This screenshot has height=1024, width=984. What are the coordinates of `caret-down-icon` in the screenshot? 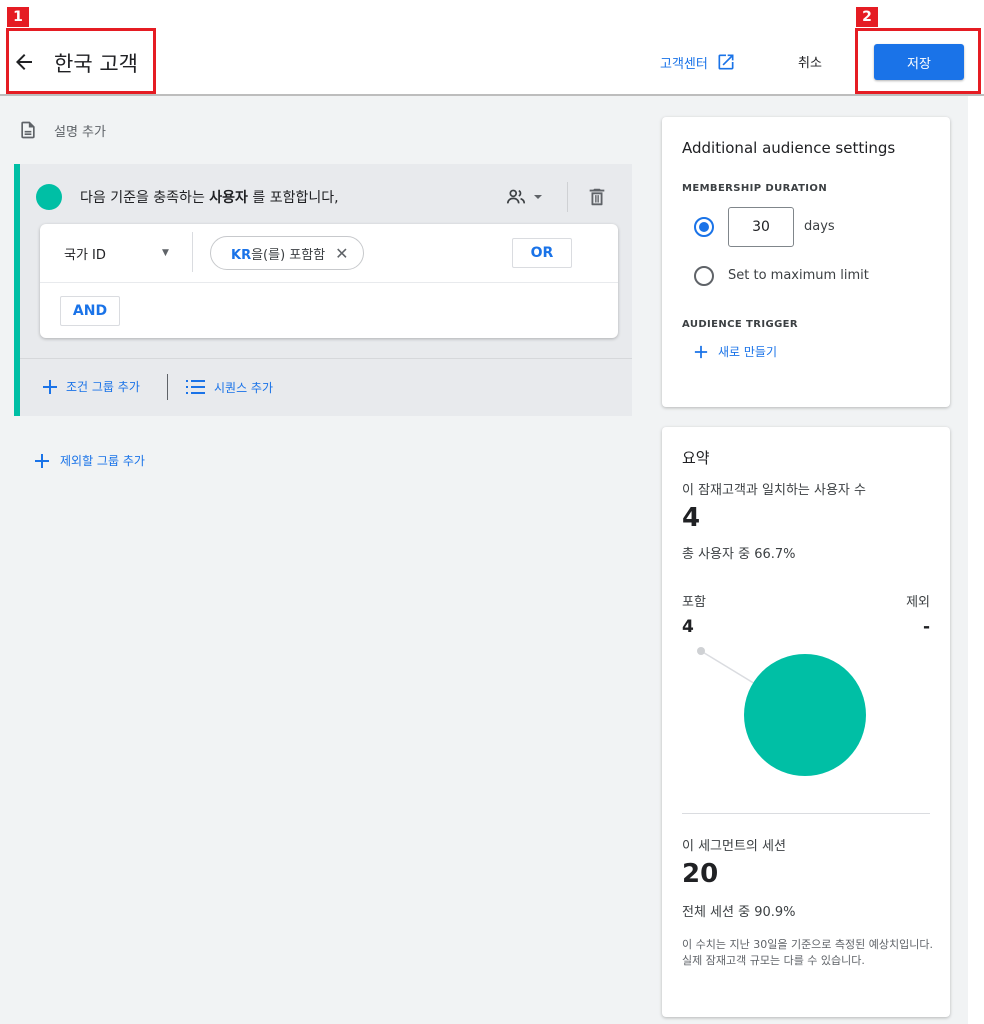 It's located at (538, 197).